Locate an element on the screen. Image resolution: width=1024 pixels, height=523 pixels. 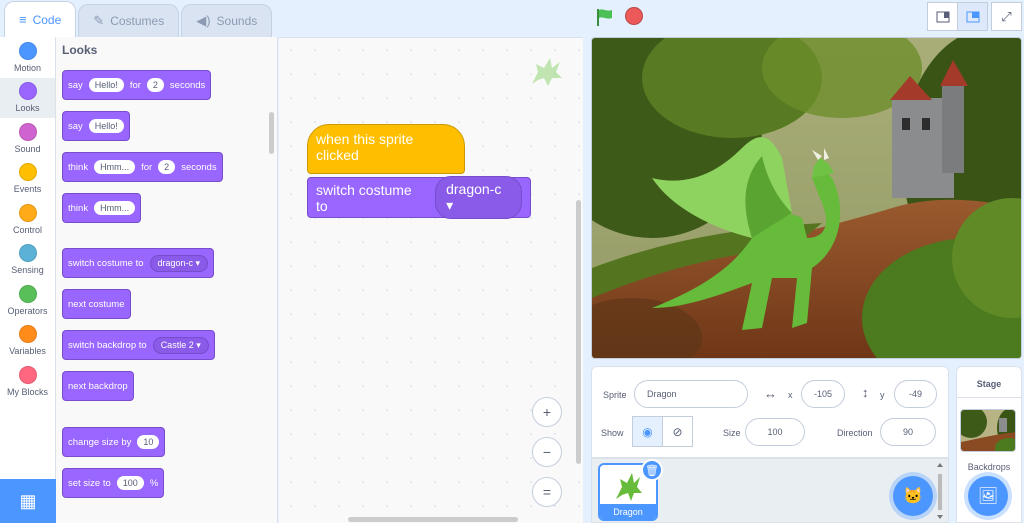
block-say-for-secs: say Hello! for 2 seconds is located at coordinates (137, 85).